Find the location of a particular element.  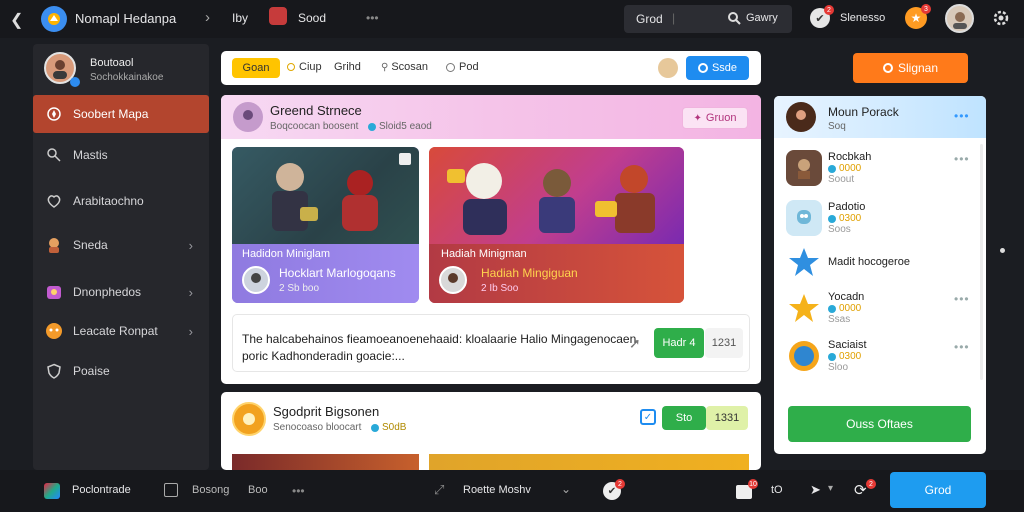

game-card-artwork is located at coordinates (556, 195).